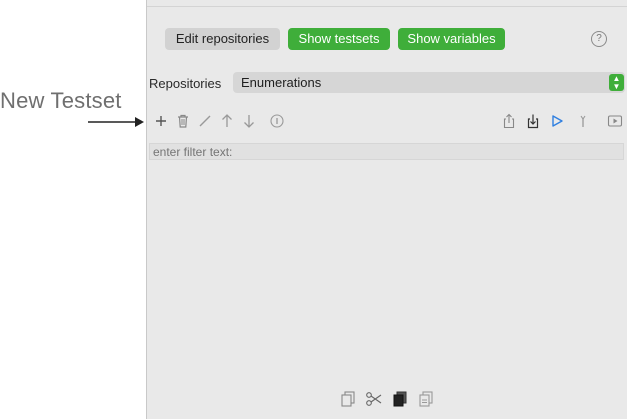 The height and width of the screenshot is (419, 627). Describe the element at coordinates (205, 121) in the screenshot. I see `edit-icon` at that location.